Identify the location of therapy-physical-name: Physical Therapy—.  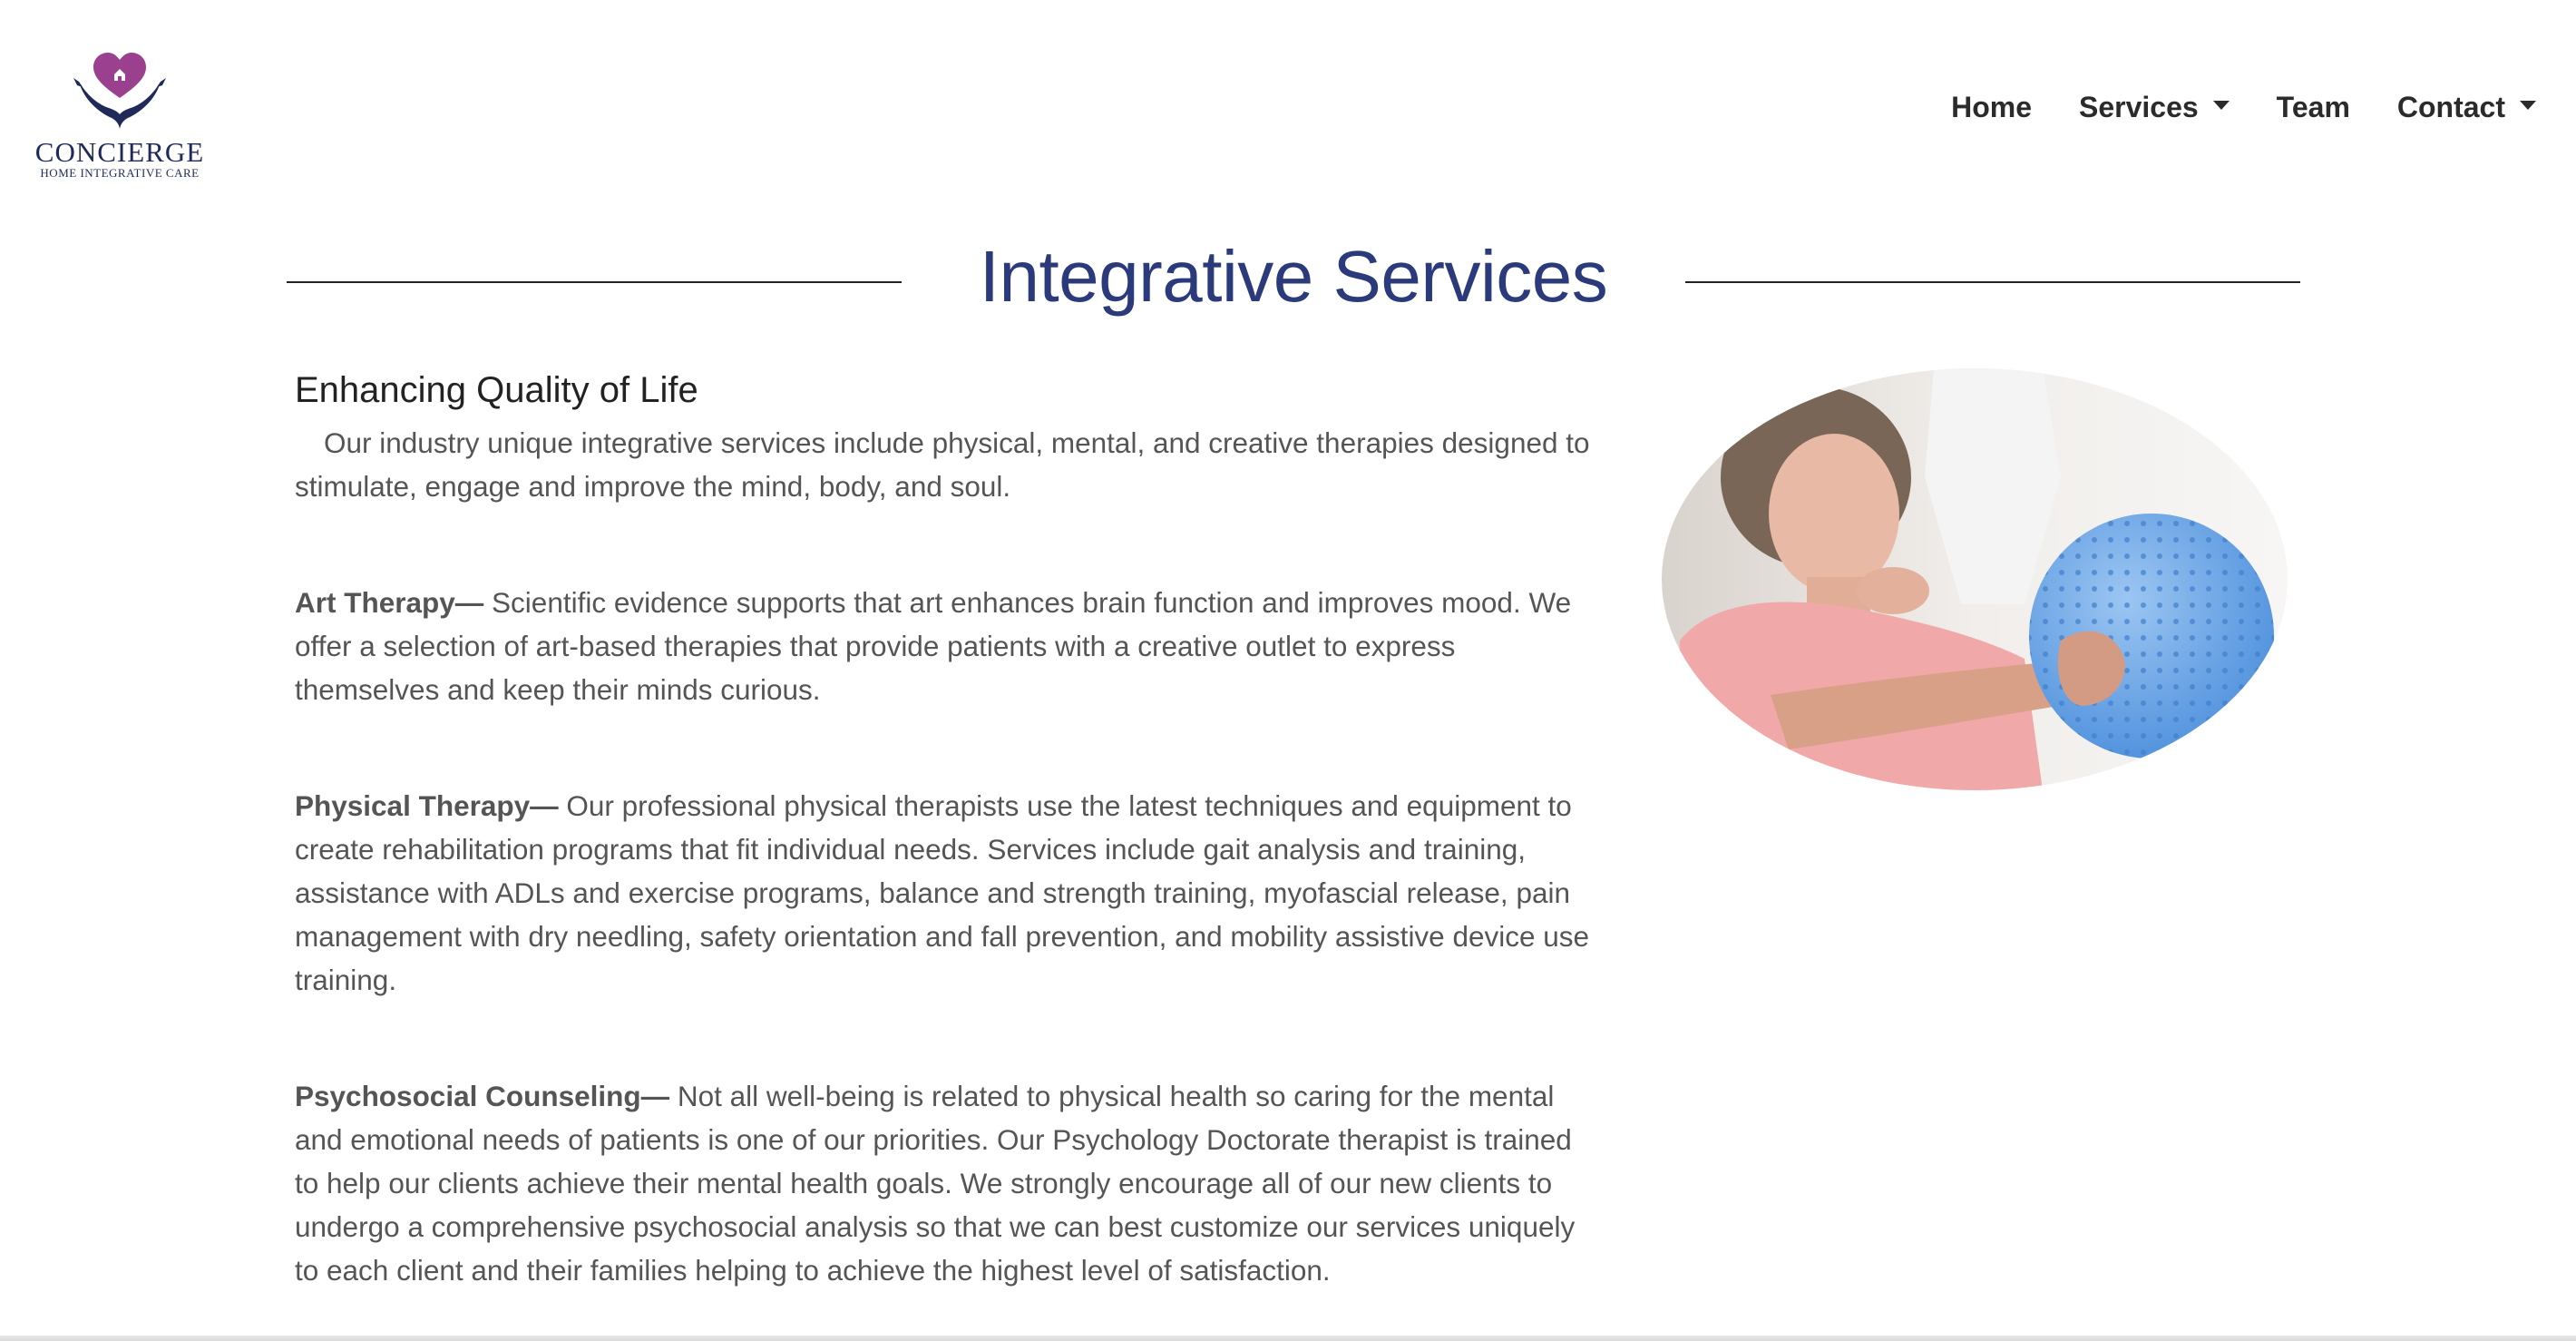
(427, 805).